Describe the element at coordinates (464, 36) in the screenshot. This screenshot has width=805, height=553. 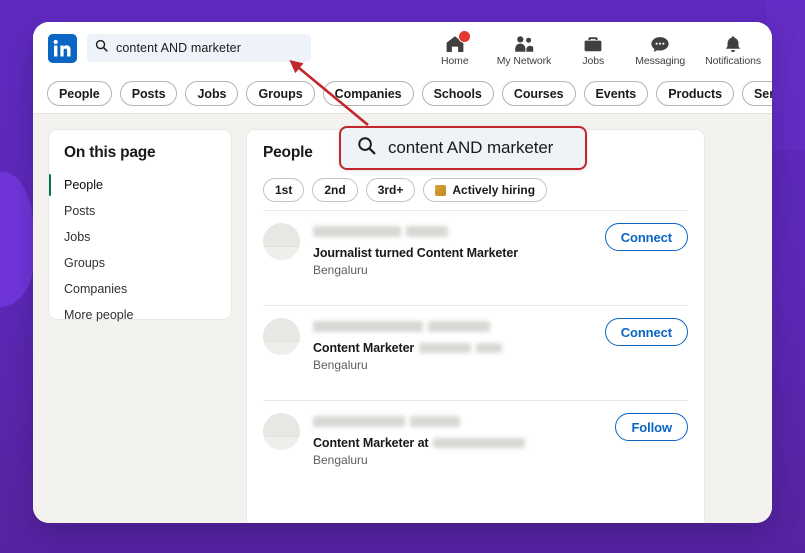
I see `notification-badge` at that location.